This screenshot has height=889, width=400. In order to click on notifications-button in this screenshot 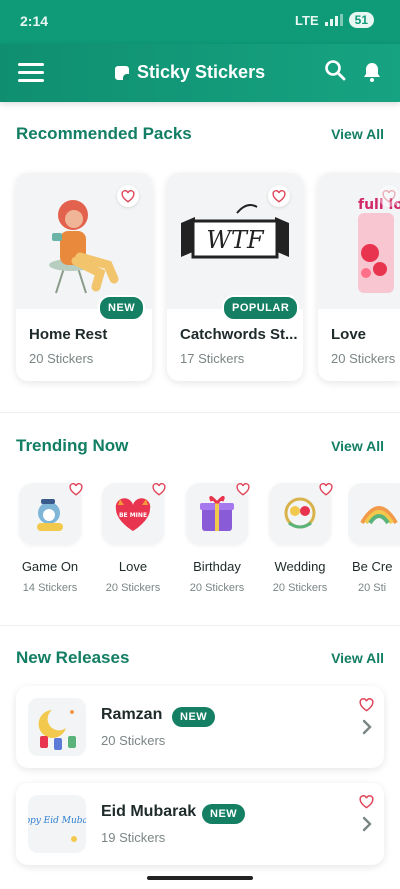, I will do `click(372, 72)`.